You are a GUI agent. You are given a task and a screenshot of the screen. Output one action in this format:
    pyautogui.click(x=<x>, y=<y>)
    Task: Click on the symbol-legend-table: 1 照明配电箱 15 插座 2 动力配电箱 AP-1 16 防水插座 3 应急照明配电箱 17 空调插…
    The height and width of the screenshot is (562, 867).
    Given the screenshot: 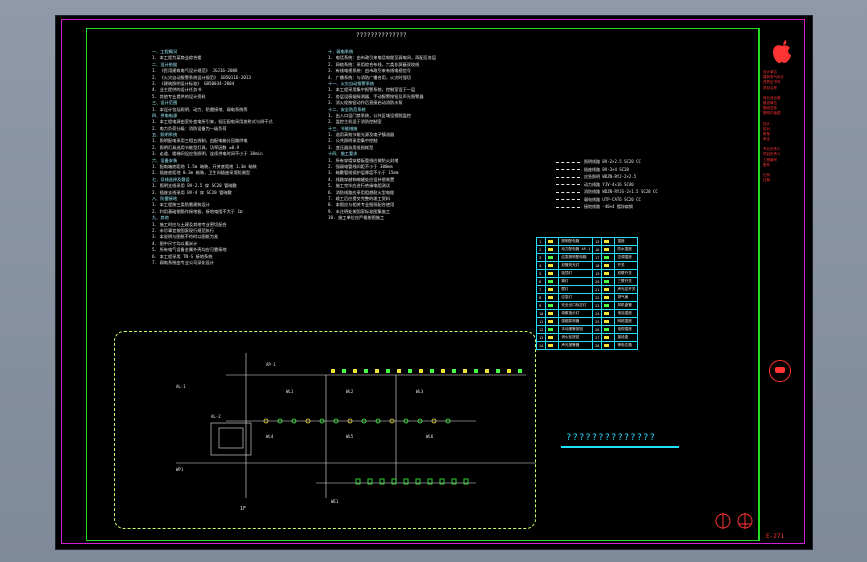 What is the action you would take?
    pyautogui.click(x=587, y=293)
    